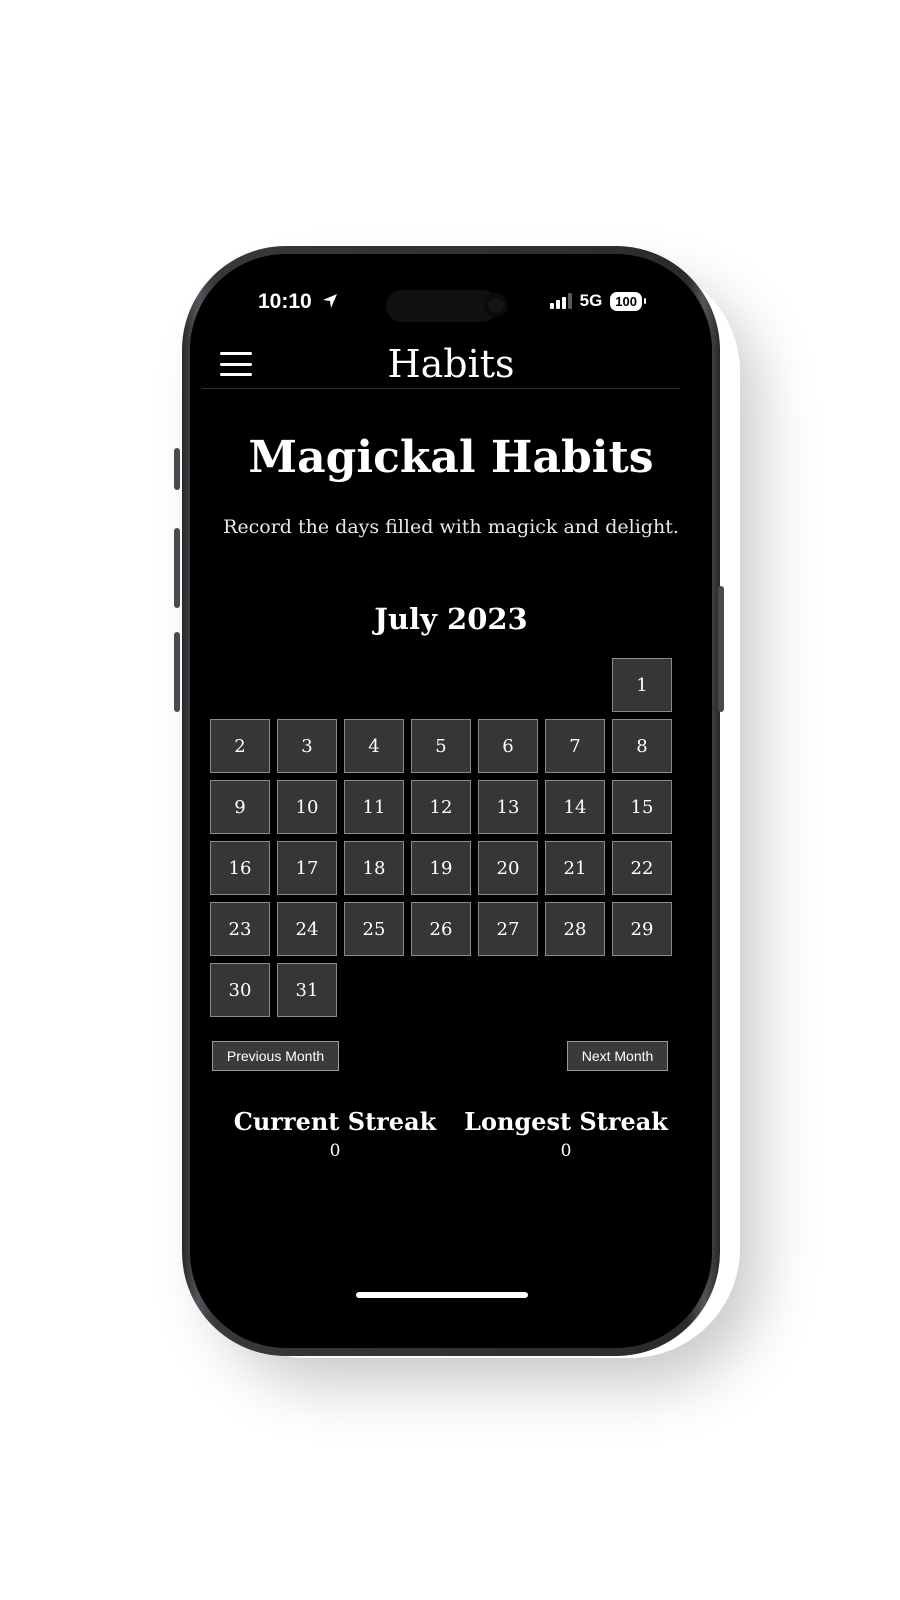 This screenshot has width=900, height=1600. I want to click on page-title: Magickal Habits, so click(451, 457).